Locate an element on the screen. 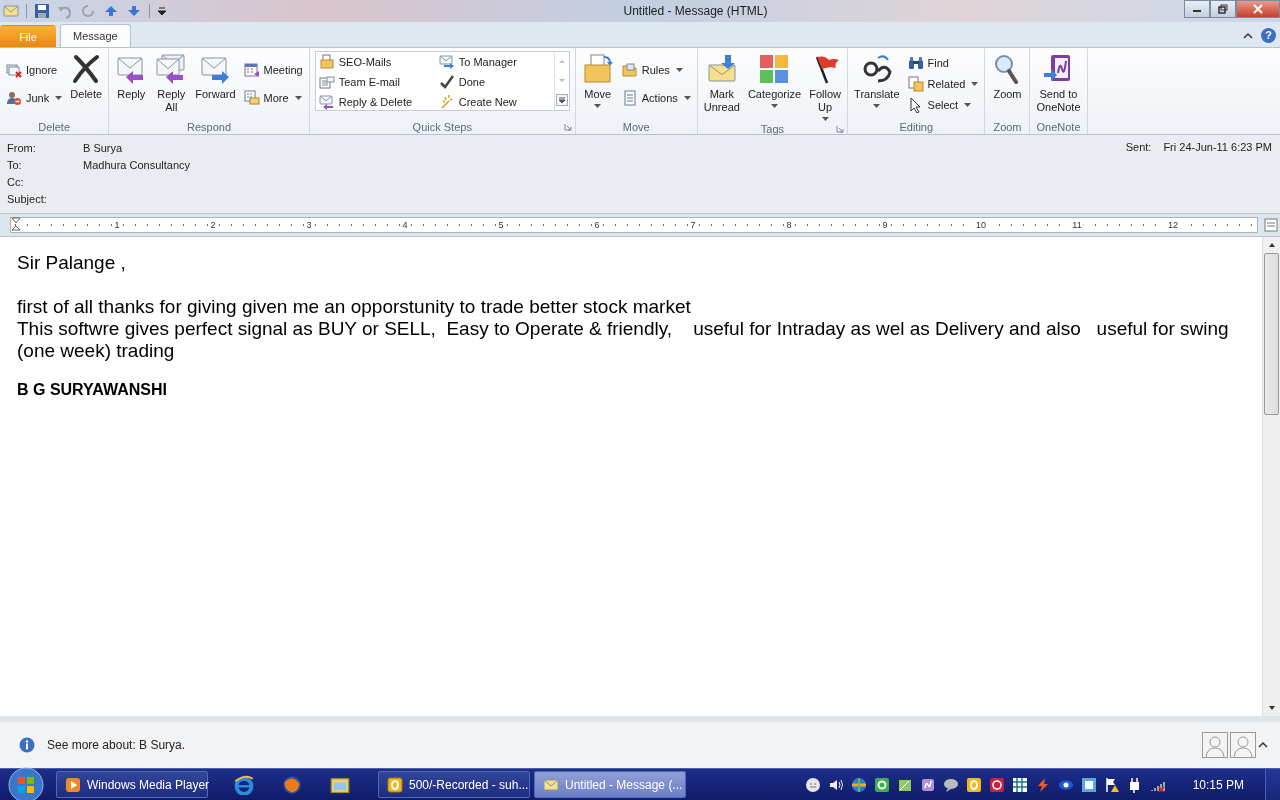 The height and width of the screenshot is (800, 1280). group-label: Quick Steps is located at coordinates (442, 126).